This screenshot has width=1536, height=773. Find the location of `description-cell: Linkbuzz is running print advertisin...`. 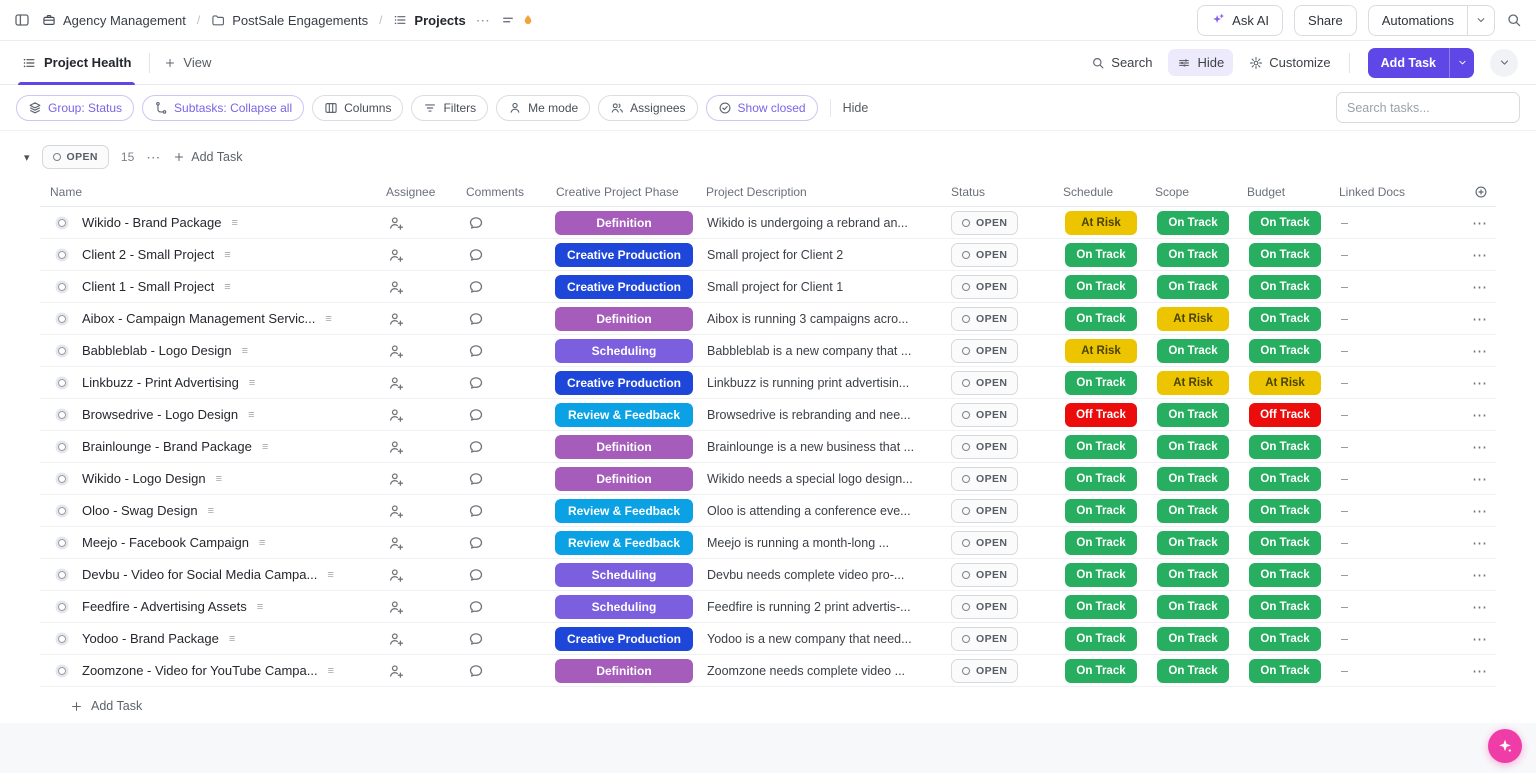

description-cell: Linkbuzz is running print advertisin... is located at coordinates (820, 382).